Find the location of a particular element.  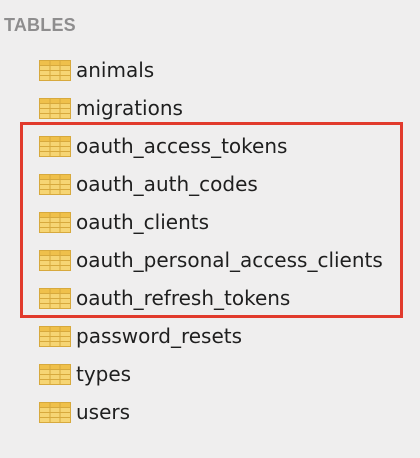

table-item-password-resets: password_resets is located at coordinates (210, 337).